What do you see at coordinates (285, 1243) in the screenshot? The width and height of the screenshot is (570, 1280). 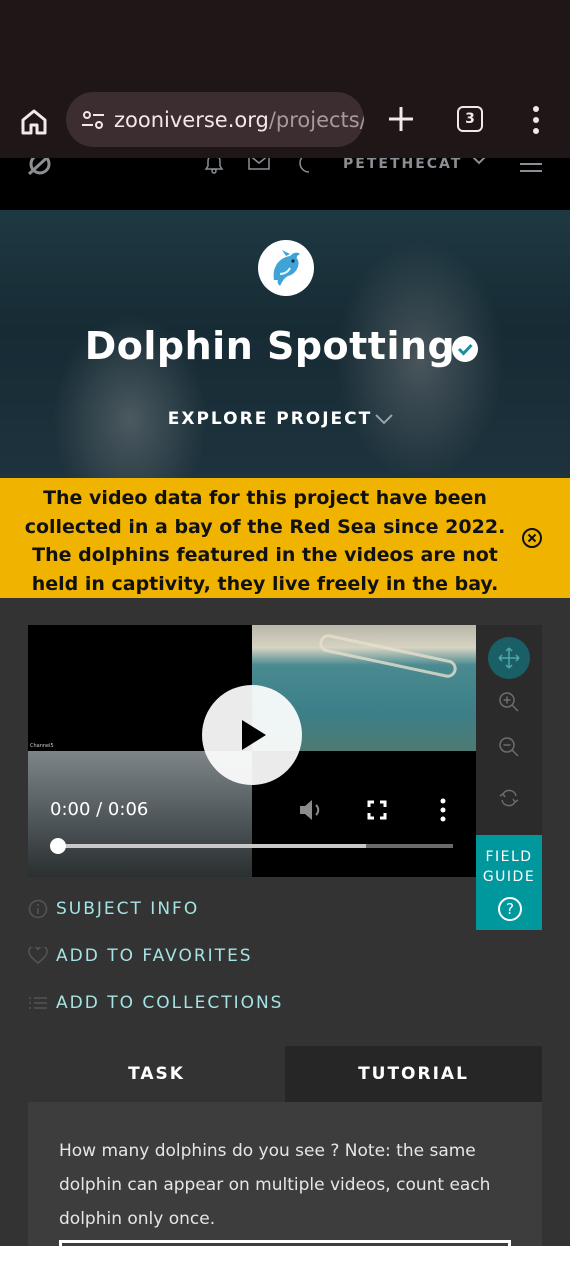 I see `answer-option` at bounding box center [285, 1243].